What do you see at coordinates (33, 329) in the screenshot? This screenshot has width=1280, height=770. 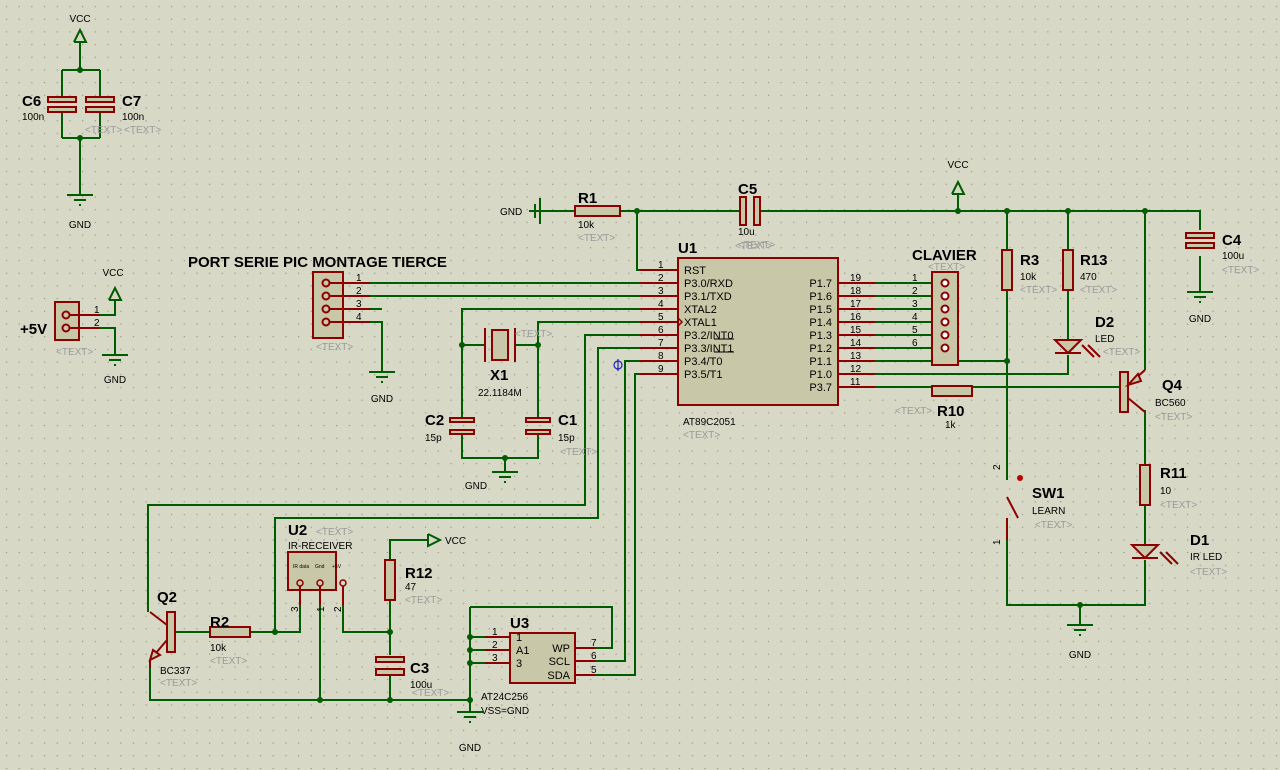 I see `power-connector-ref: +5V` at bounding box center [33, 329].